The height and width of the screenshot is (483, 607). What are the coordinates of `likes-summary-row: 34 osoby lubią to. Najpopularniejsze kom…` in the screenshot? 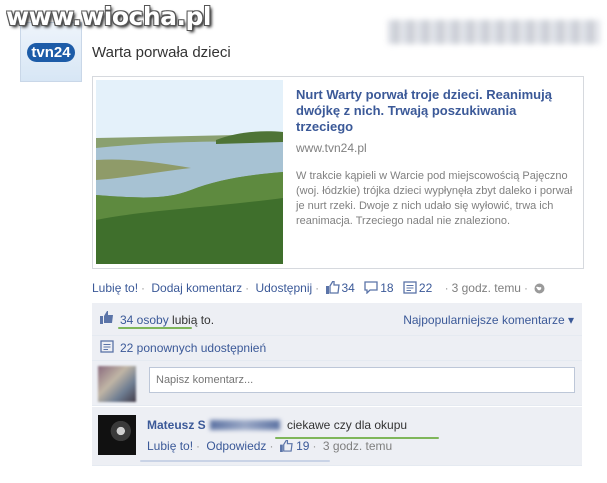 It's located at (337, 319).